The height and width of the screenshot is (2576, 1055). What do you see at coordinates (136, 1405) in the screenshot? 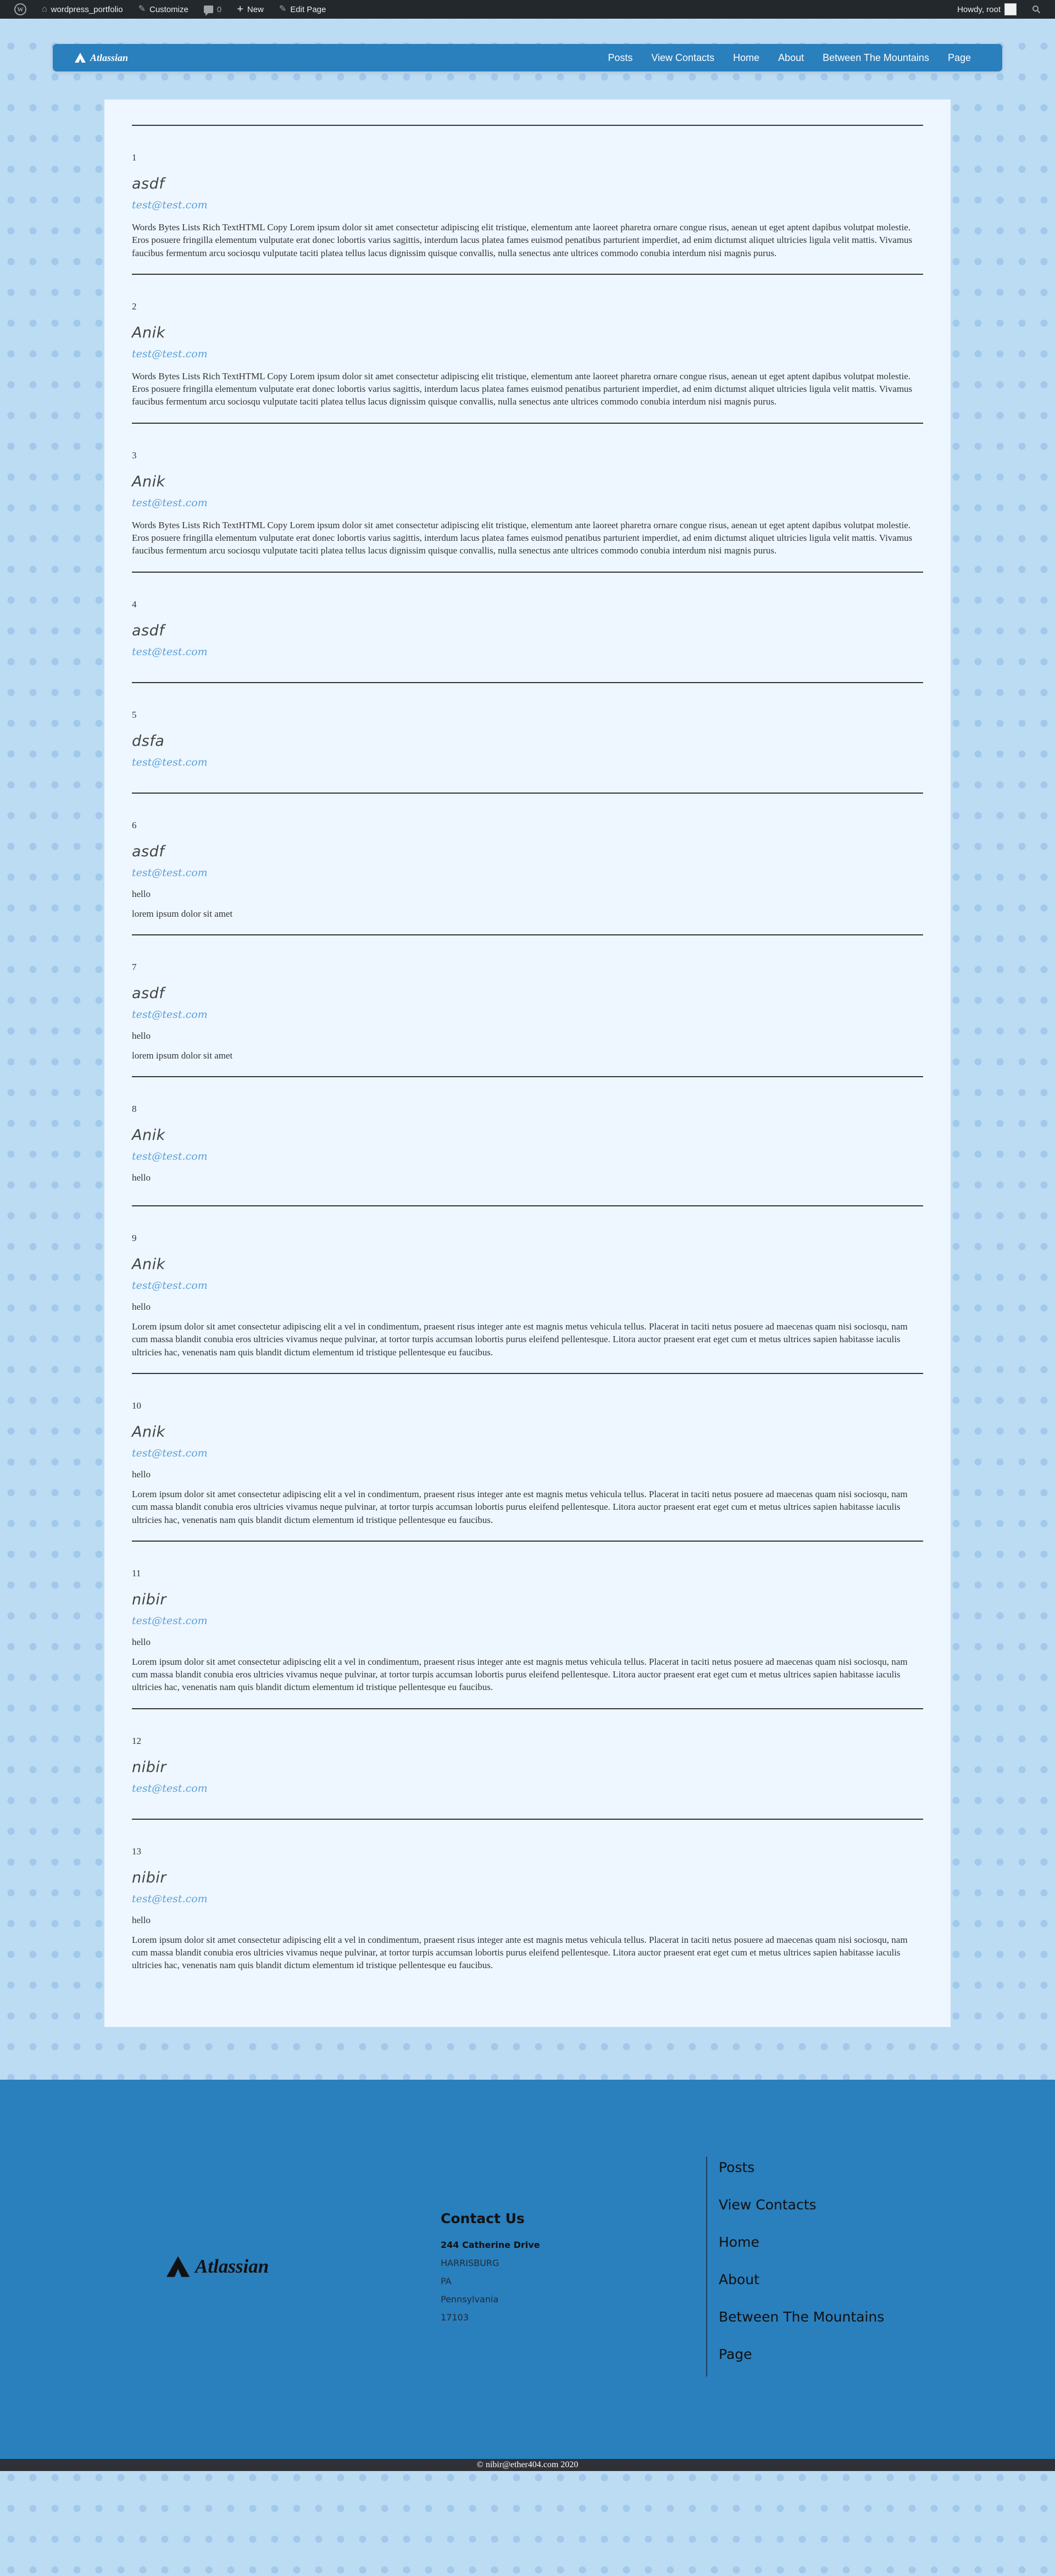
I see `entry-number: 10` at bounding box center [136, 1405].